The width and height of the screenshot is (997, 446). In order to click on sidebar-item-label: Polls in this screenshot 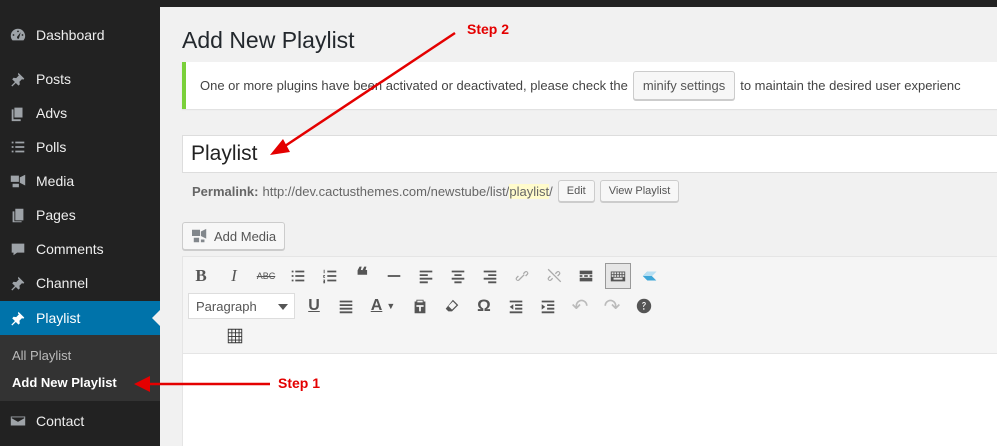, I will do `click(51, 147)`.